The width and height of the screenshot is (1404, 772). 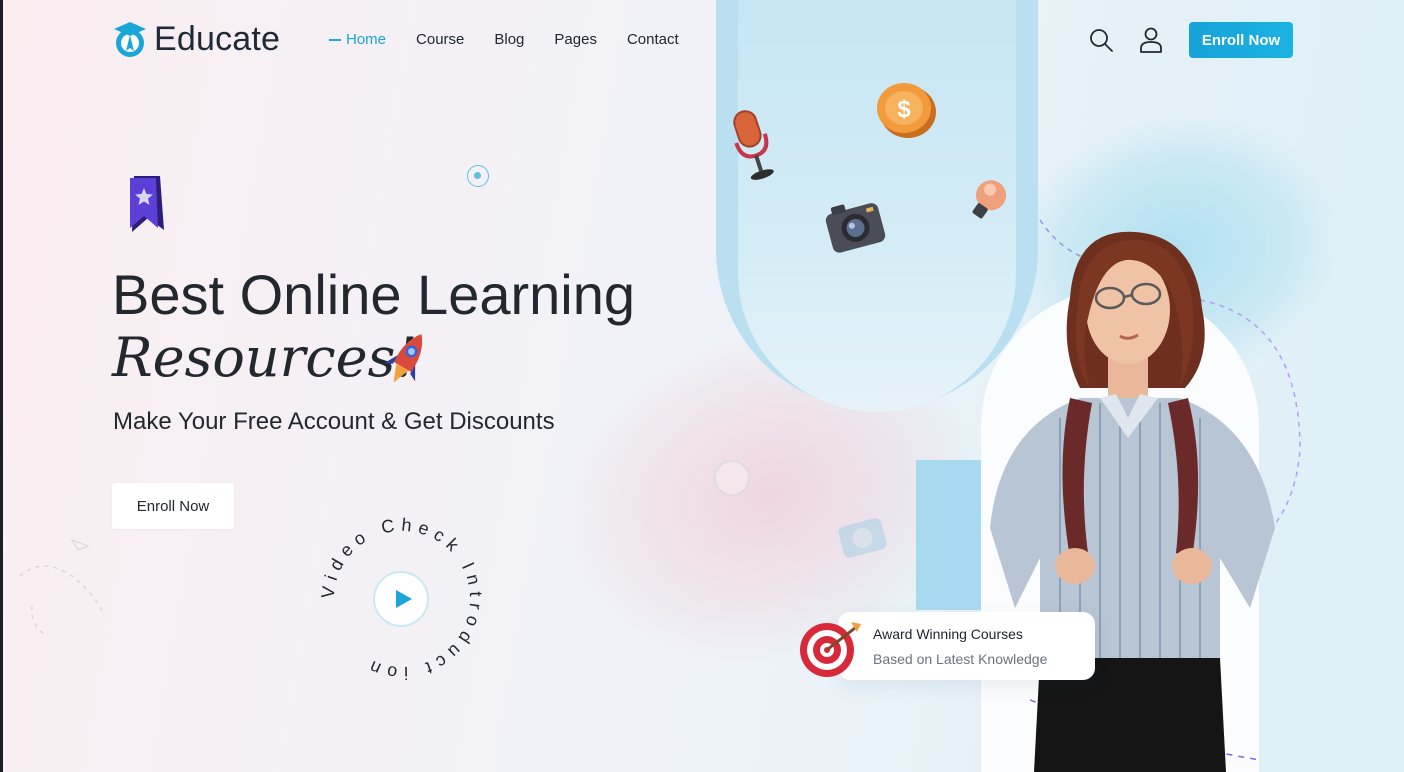 I want to click on nav-item-home: Home, so click(x=357, y=39).